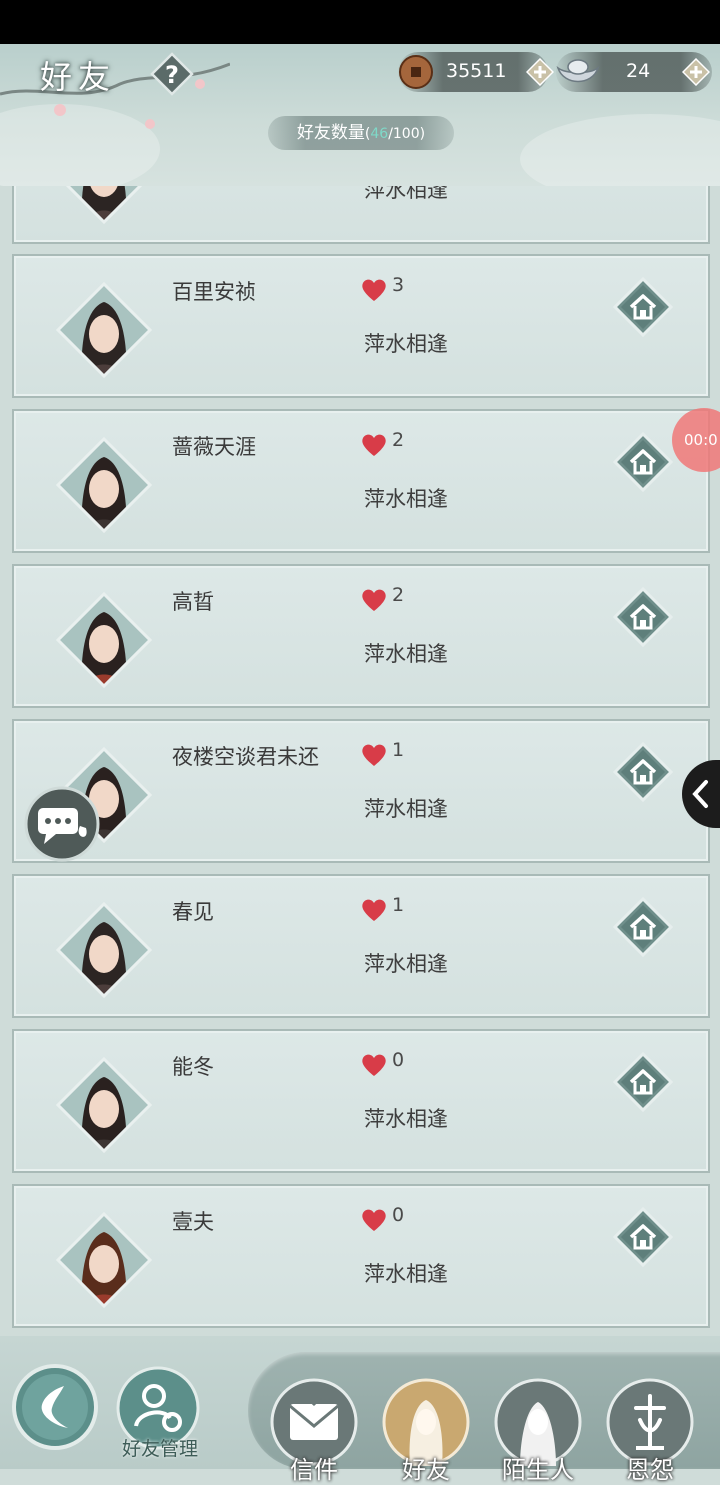 The width and height of the screenshot is (720, 1485). Describe the element at coordinates (484, 1418) in the screenshot. I see `tab-bar: 信件 好友 陌生人 恩怨` at that location.